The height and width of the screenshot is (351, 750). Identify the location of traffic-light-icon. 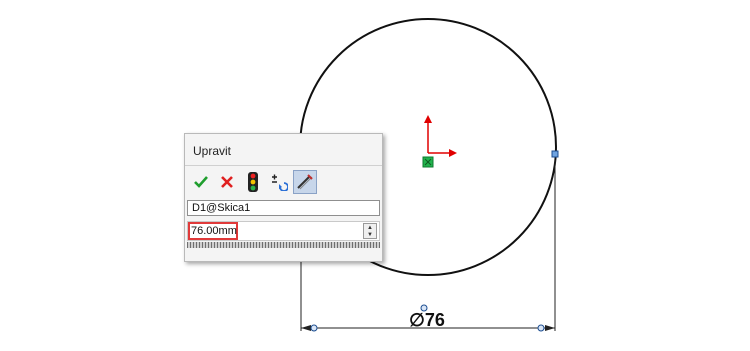
(253, 182).